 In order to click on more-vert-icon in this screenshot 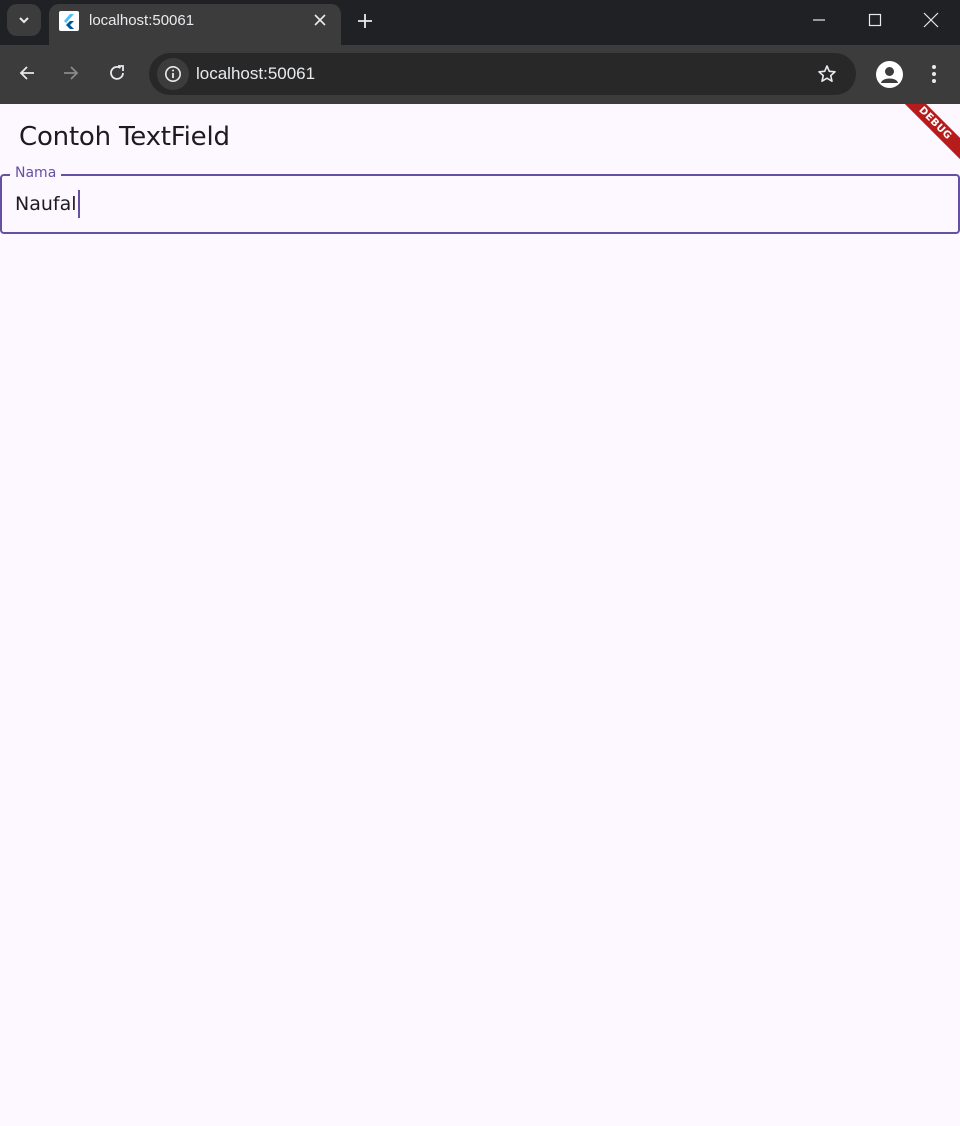, I will do `click(934, 74)`.